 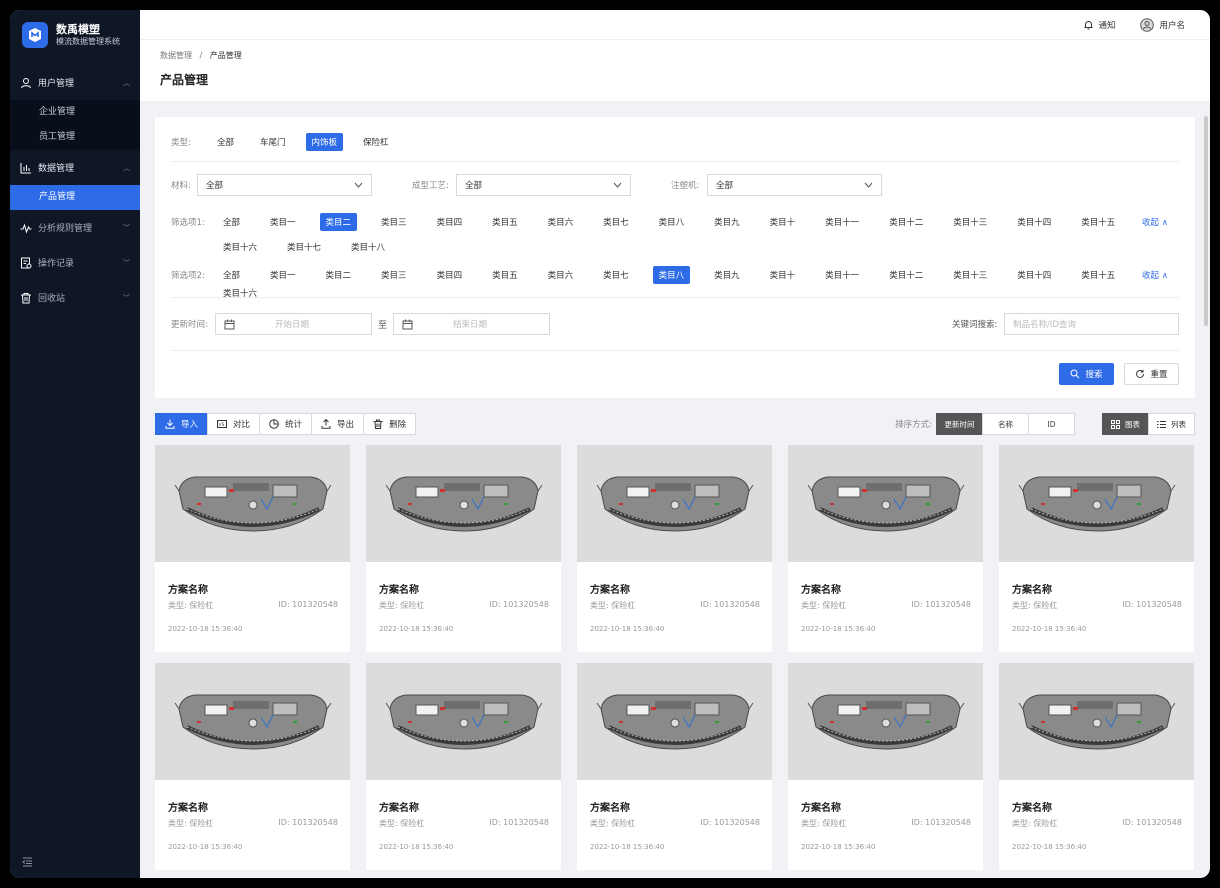 I want to click on sort-option-button: 更新时间, so click(x=959, y=424).